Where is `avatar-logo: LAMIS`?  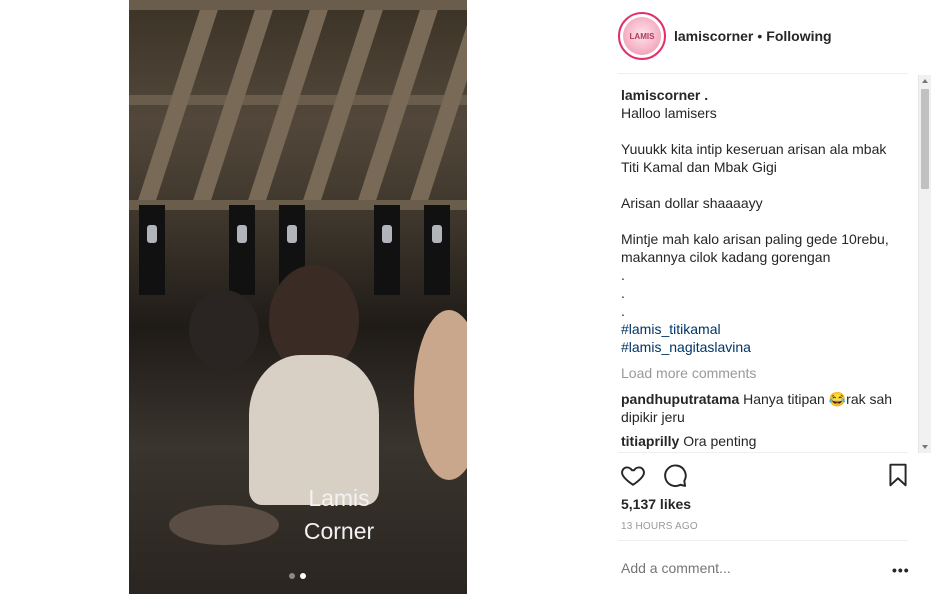
avatar-logo: LAMIS is located at coordinates (642, 36).